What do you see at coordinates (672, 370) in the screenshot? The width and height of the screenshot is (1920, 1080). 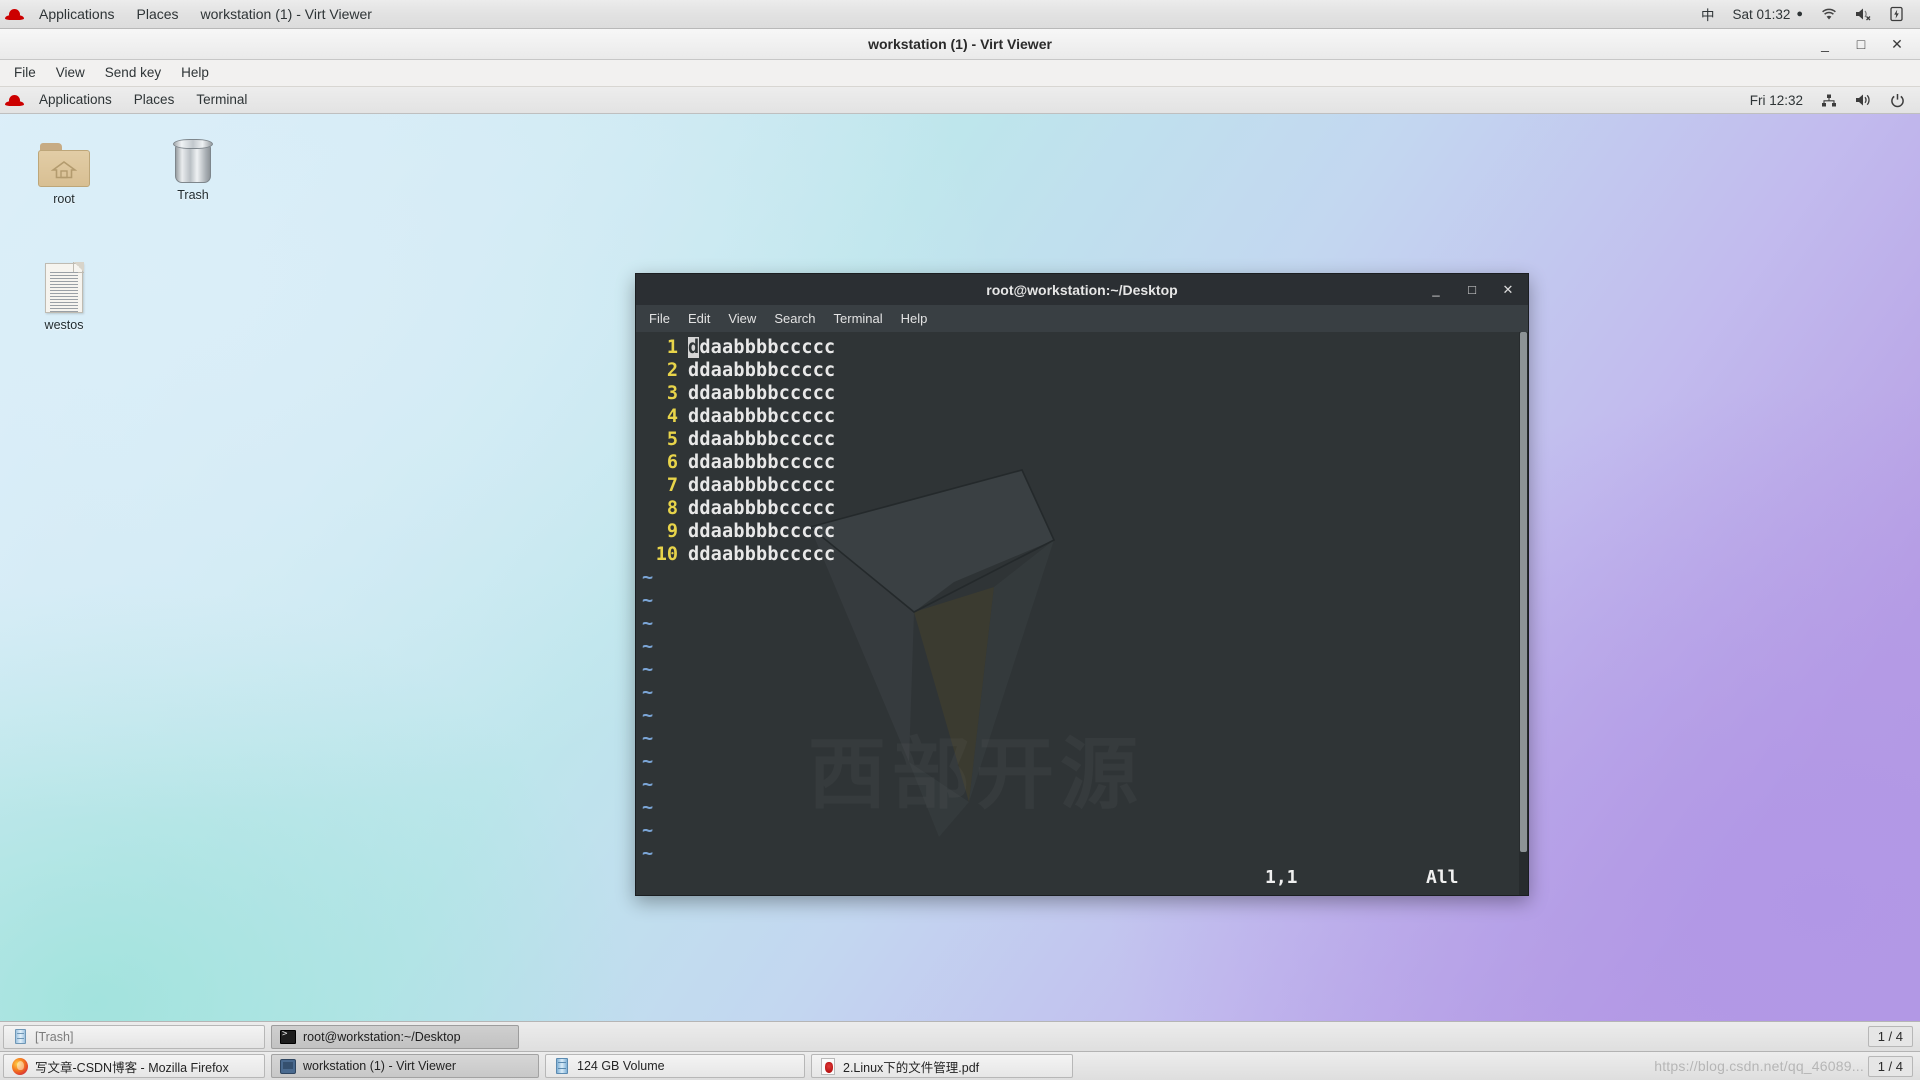 I see `line-number: 2` at bounding box center [672, 370].